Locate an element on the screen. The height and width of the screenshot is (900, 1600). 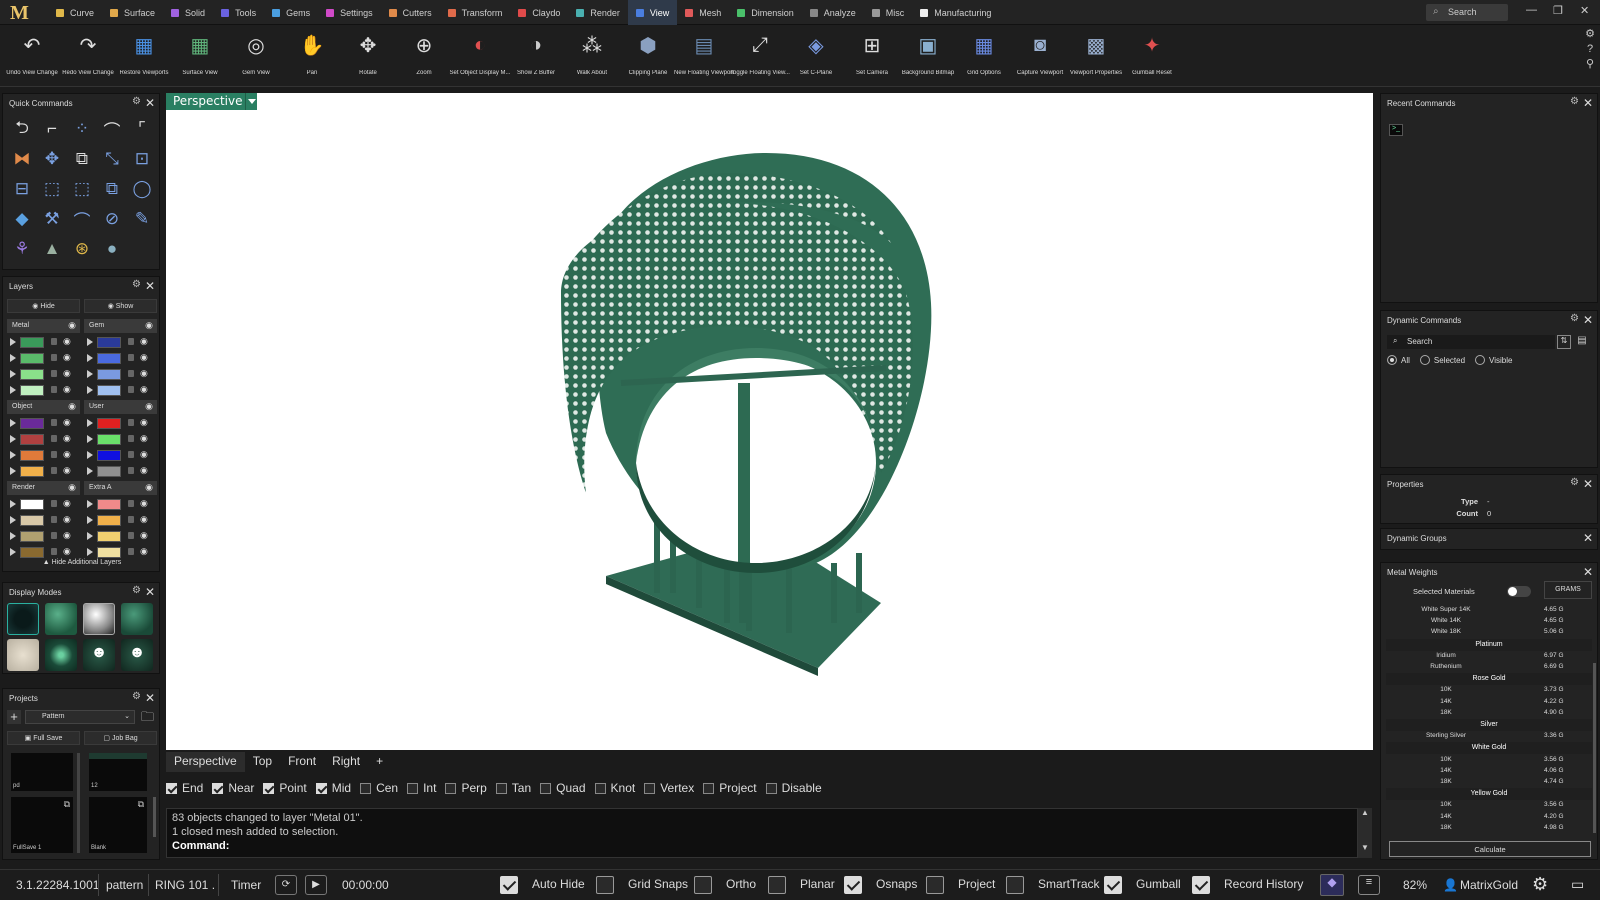
wireframe-mode-icon is located at coordinates (23, 619).